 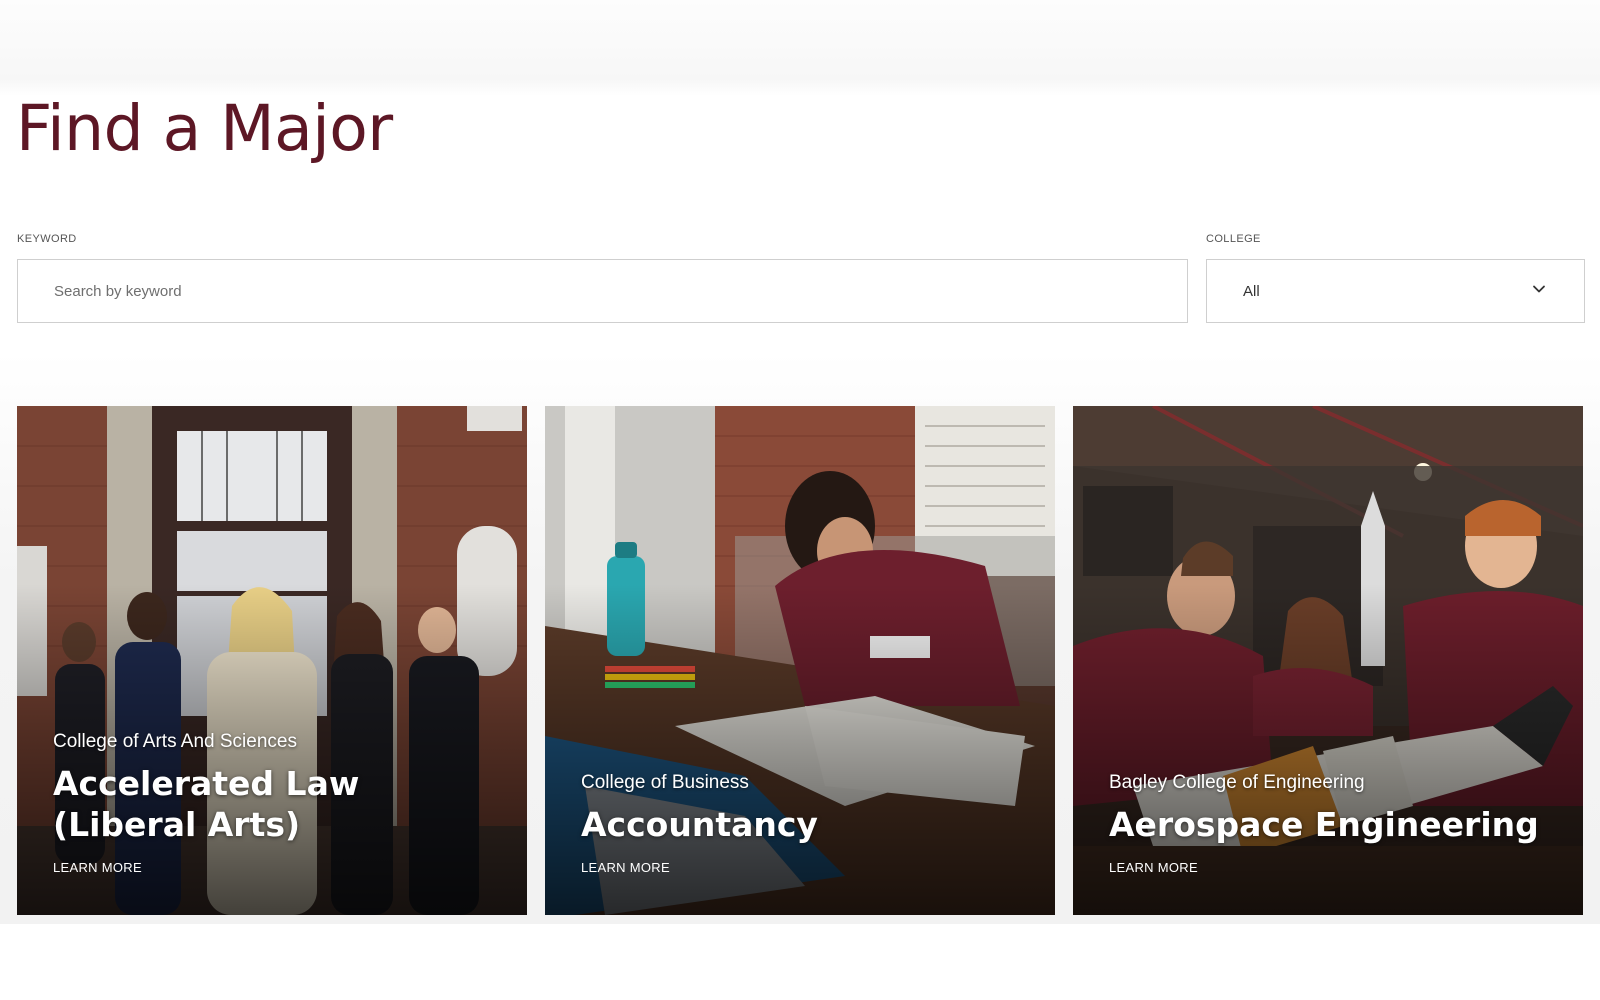 I want to click on keyword-search-input, so click(x=602, y=291).